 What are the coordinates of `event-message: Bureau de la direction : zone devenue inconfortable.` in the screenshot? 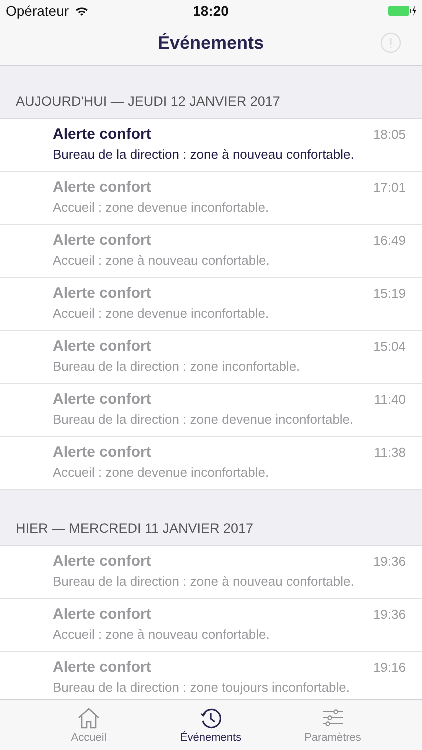 It's located at (204, 419).